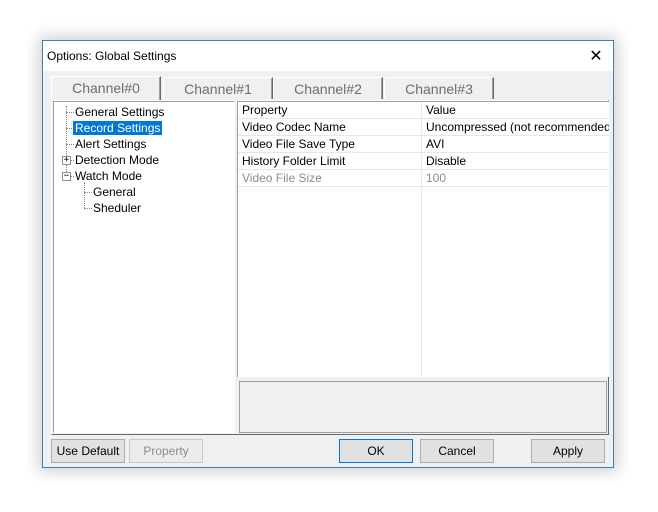 The height and width of the screenshot is (512, 658). I want to click on tab-channel-1: Channel#1, so click(218, 88).